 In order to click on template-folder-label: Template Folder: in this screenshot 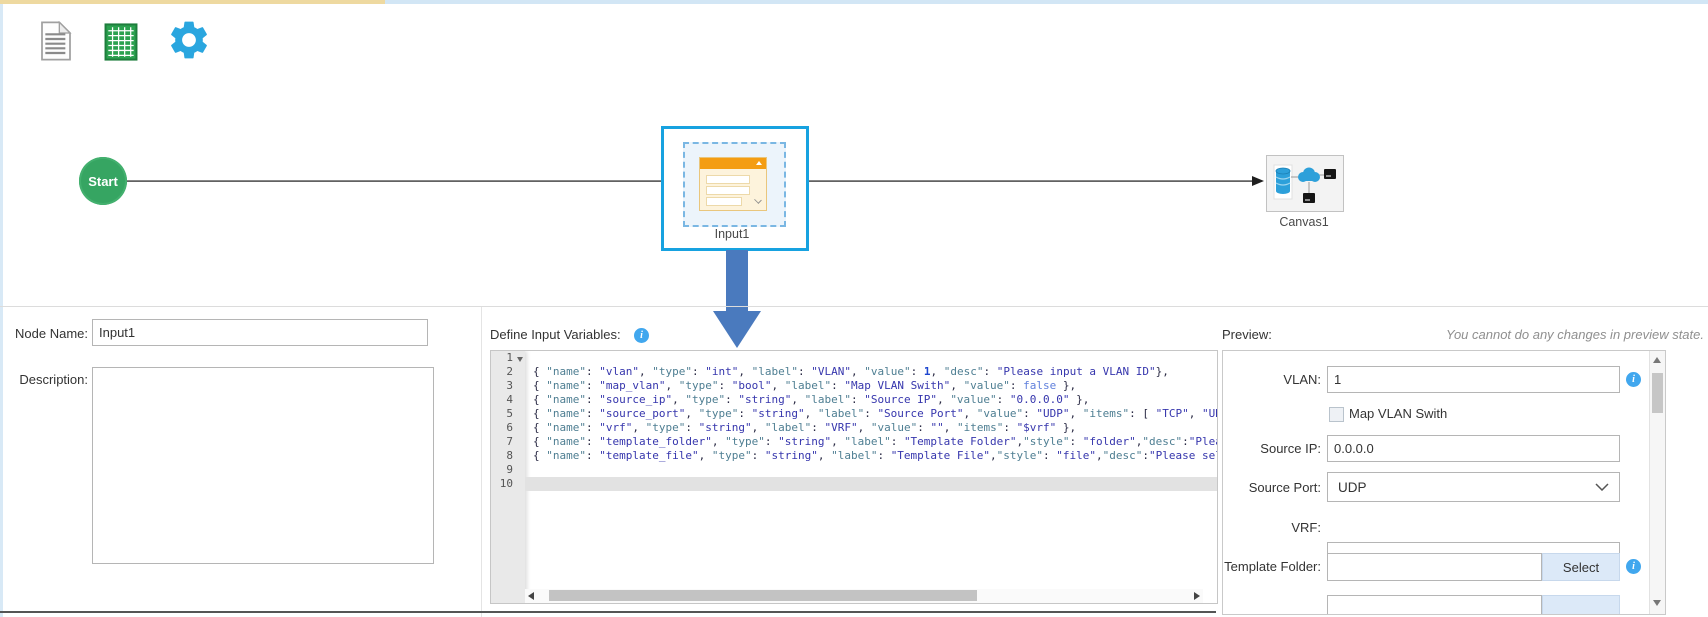, I will do `click(1272, 566)`.